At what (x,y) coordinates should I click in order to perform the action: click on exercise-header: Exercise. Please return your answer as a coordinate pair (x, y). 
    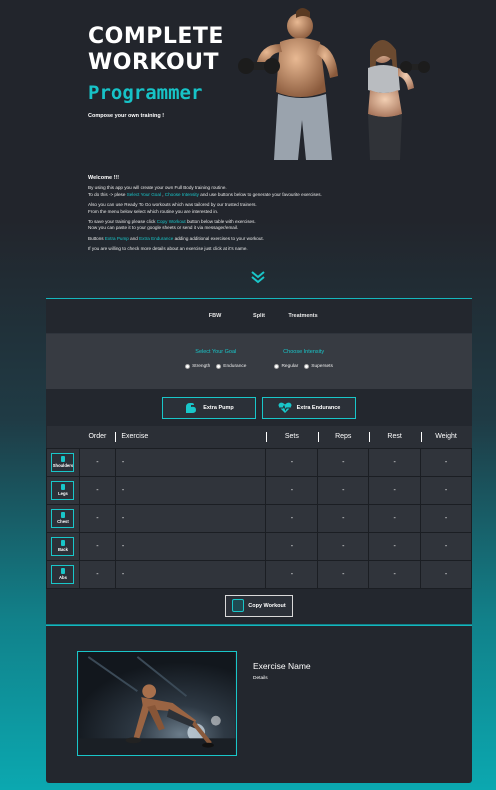
    Looking at the image, I should click on (190, 437).